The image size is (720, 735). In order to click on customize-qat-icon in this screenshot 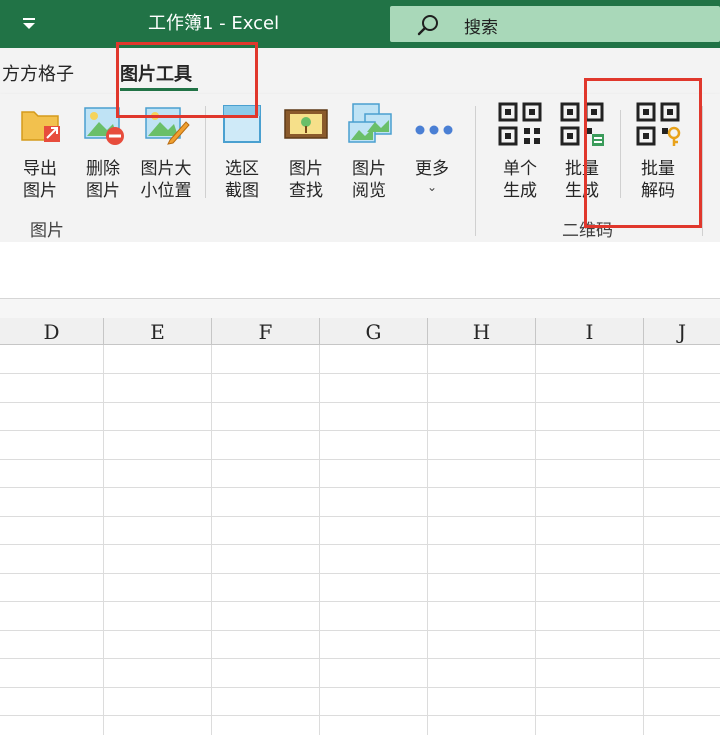, I will do `click(29, 23)`.